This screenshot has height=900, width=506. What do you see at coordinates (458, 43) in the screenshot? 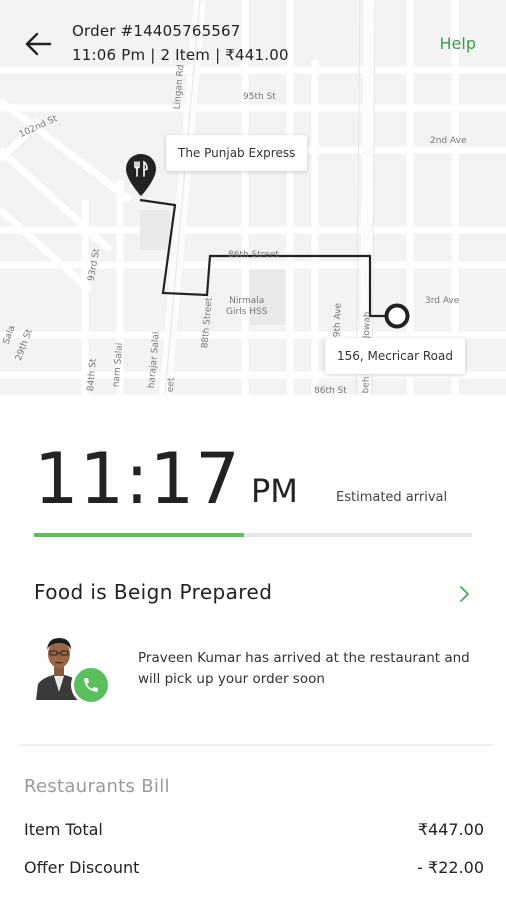
I see `help-link: Help` at bounding box center [458, 43].